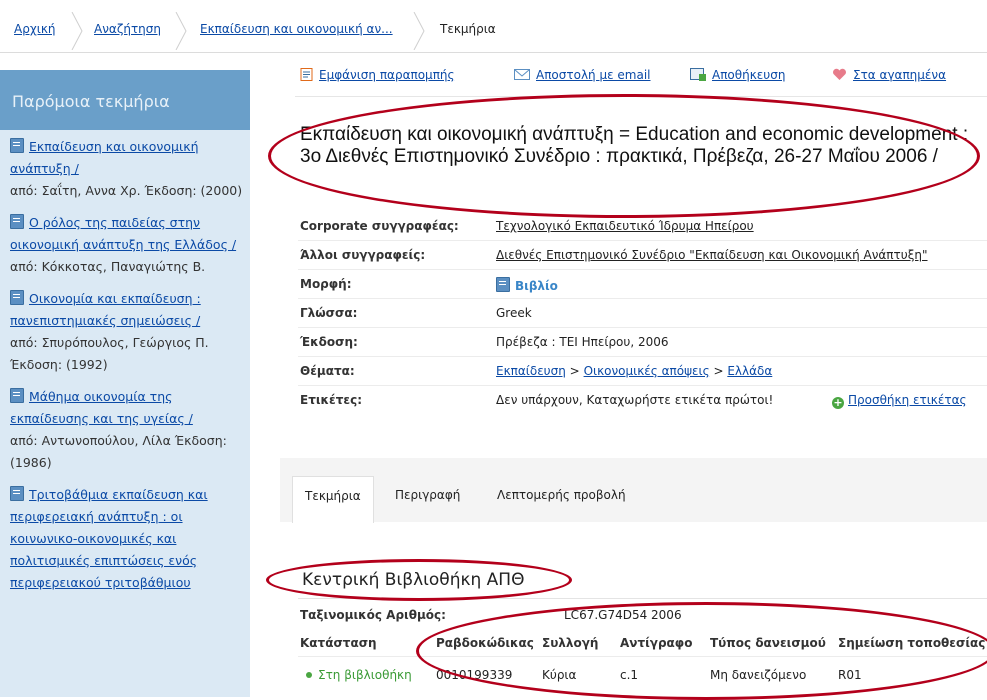 The width and height of the screenshot is (987, 700). I want to click on barcode: 0010199339, so click(474, 675).